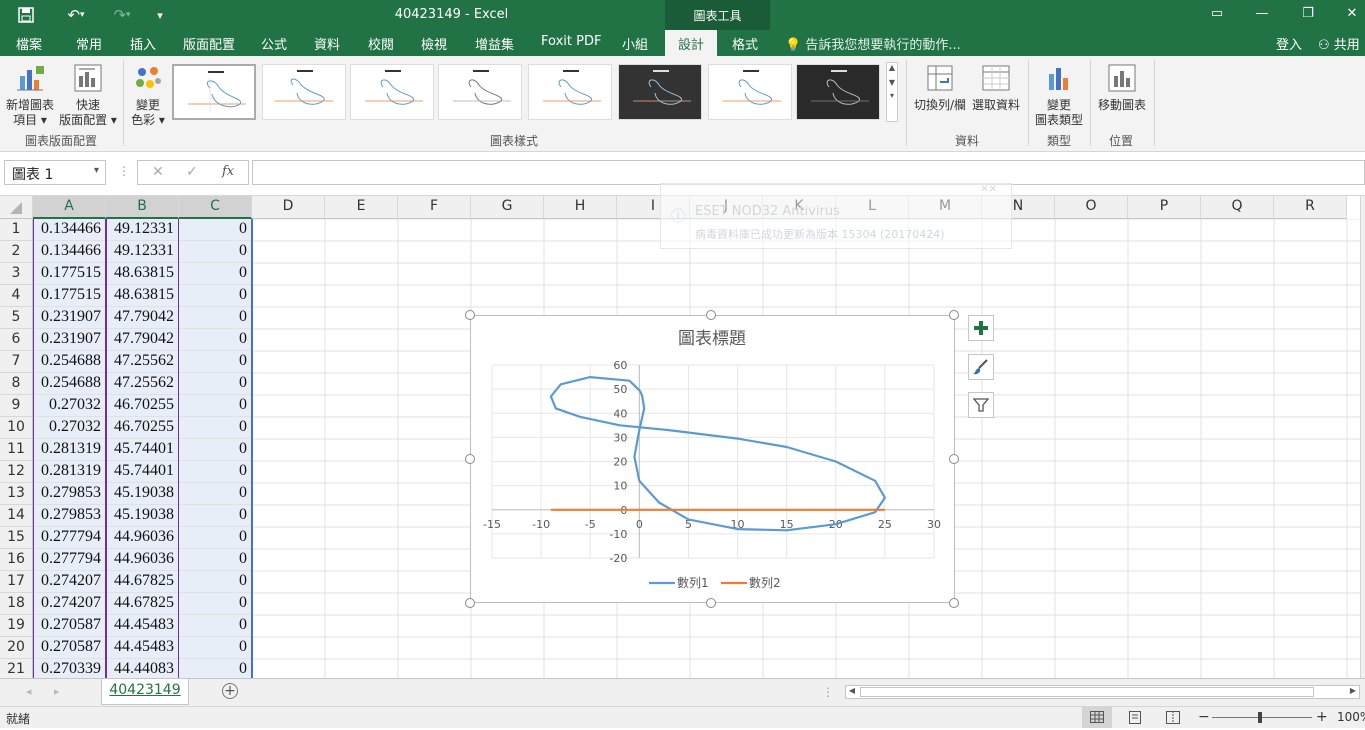 The height and width of the screenshot is (730, 1365). What do you see at coordinates (16, 648) in the screenshot?
I see `row-header: 20` at bounding box center [16, 648].